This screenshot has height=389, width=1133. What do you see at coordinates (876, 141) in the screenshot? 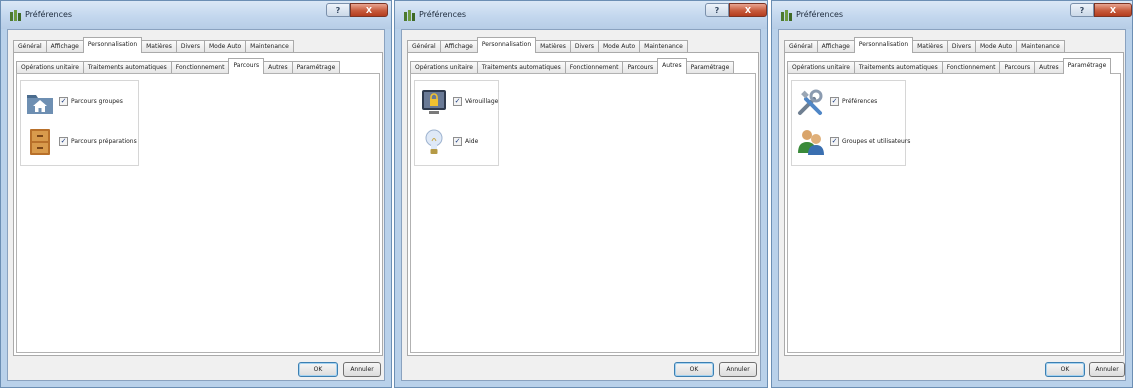
I see `groupes-utilisateurs-label: Groupes et utilisateurs` at bounding box center [876, 141].